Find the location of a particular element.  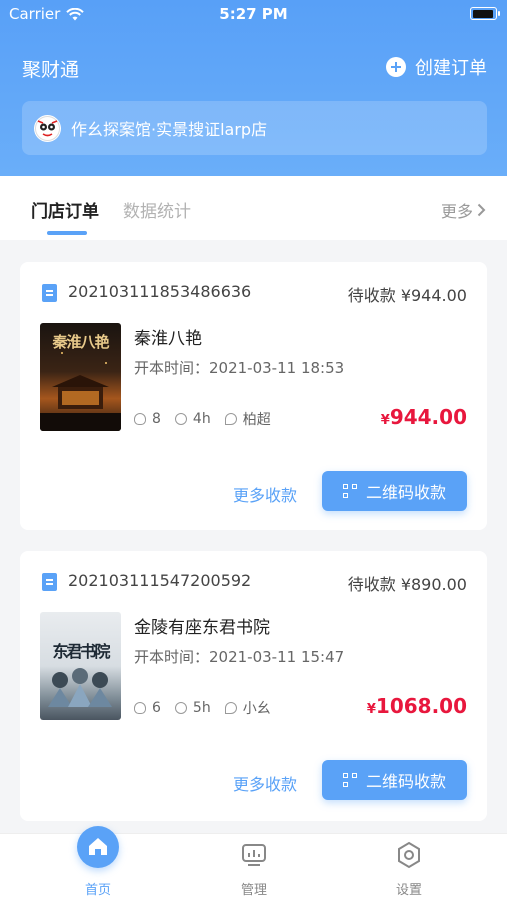

status-bar: Carrier 5:27 PM is located at coordinates (253, 15).